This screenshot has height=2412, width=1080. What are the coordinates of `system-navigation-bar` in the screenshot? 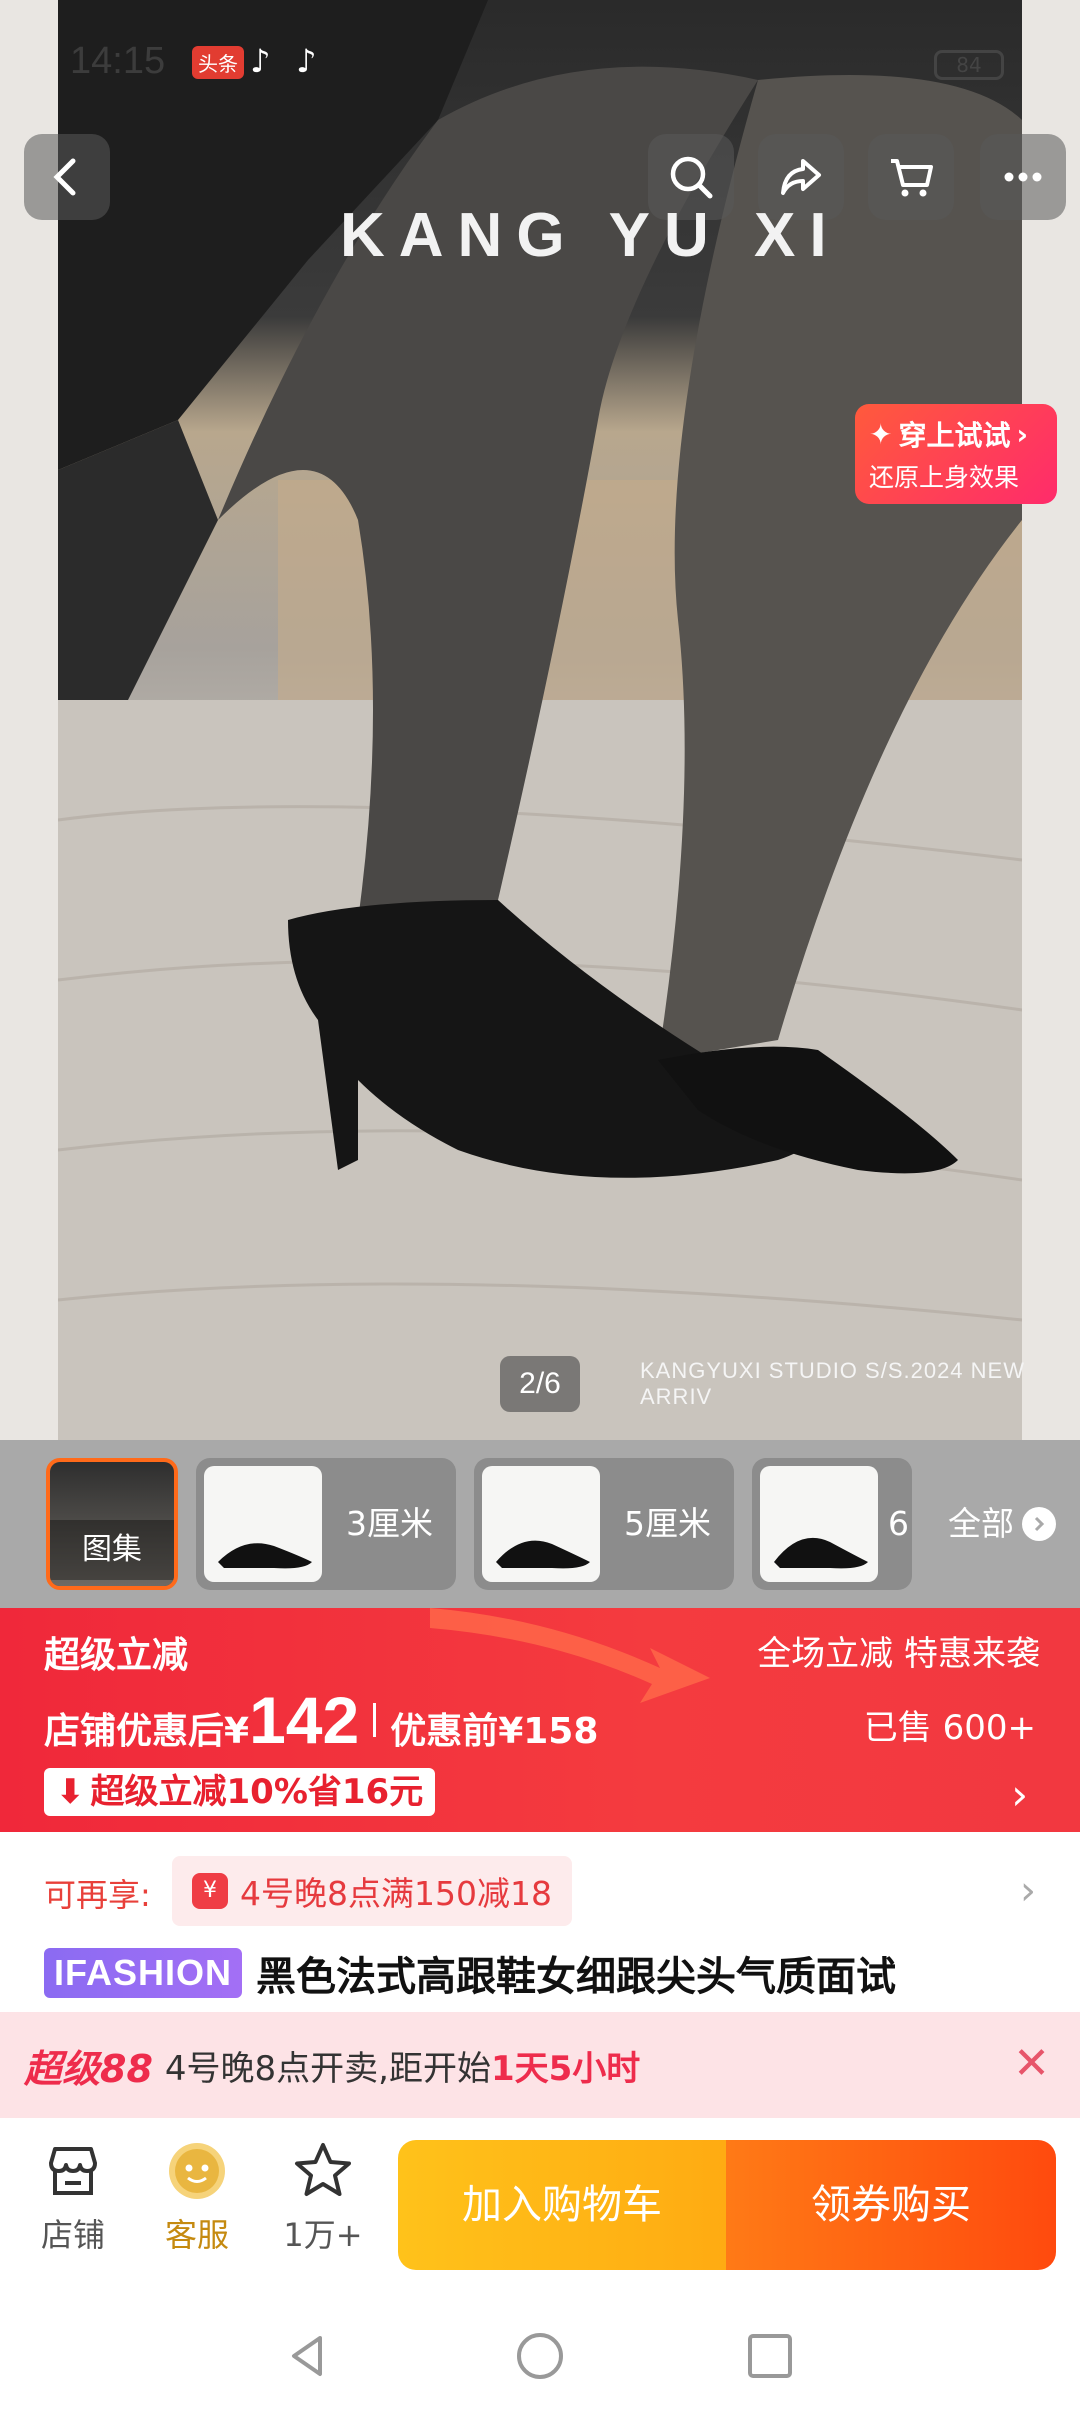 It's located at (540, 2355).